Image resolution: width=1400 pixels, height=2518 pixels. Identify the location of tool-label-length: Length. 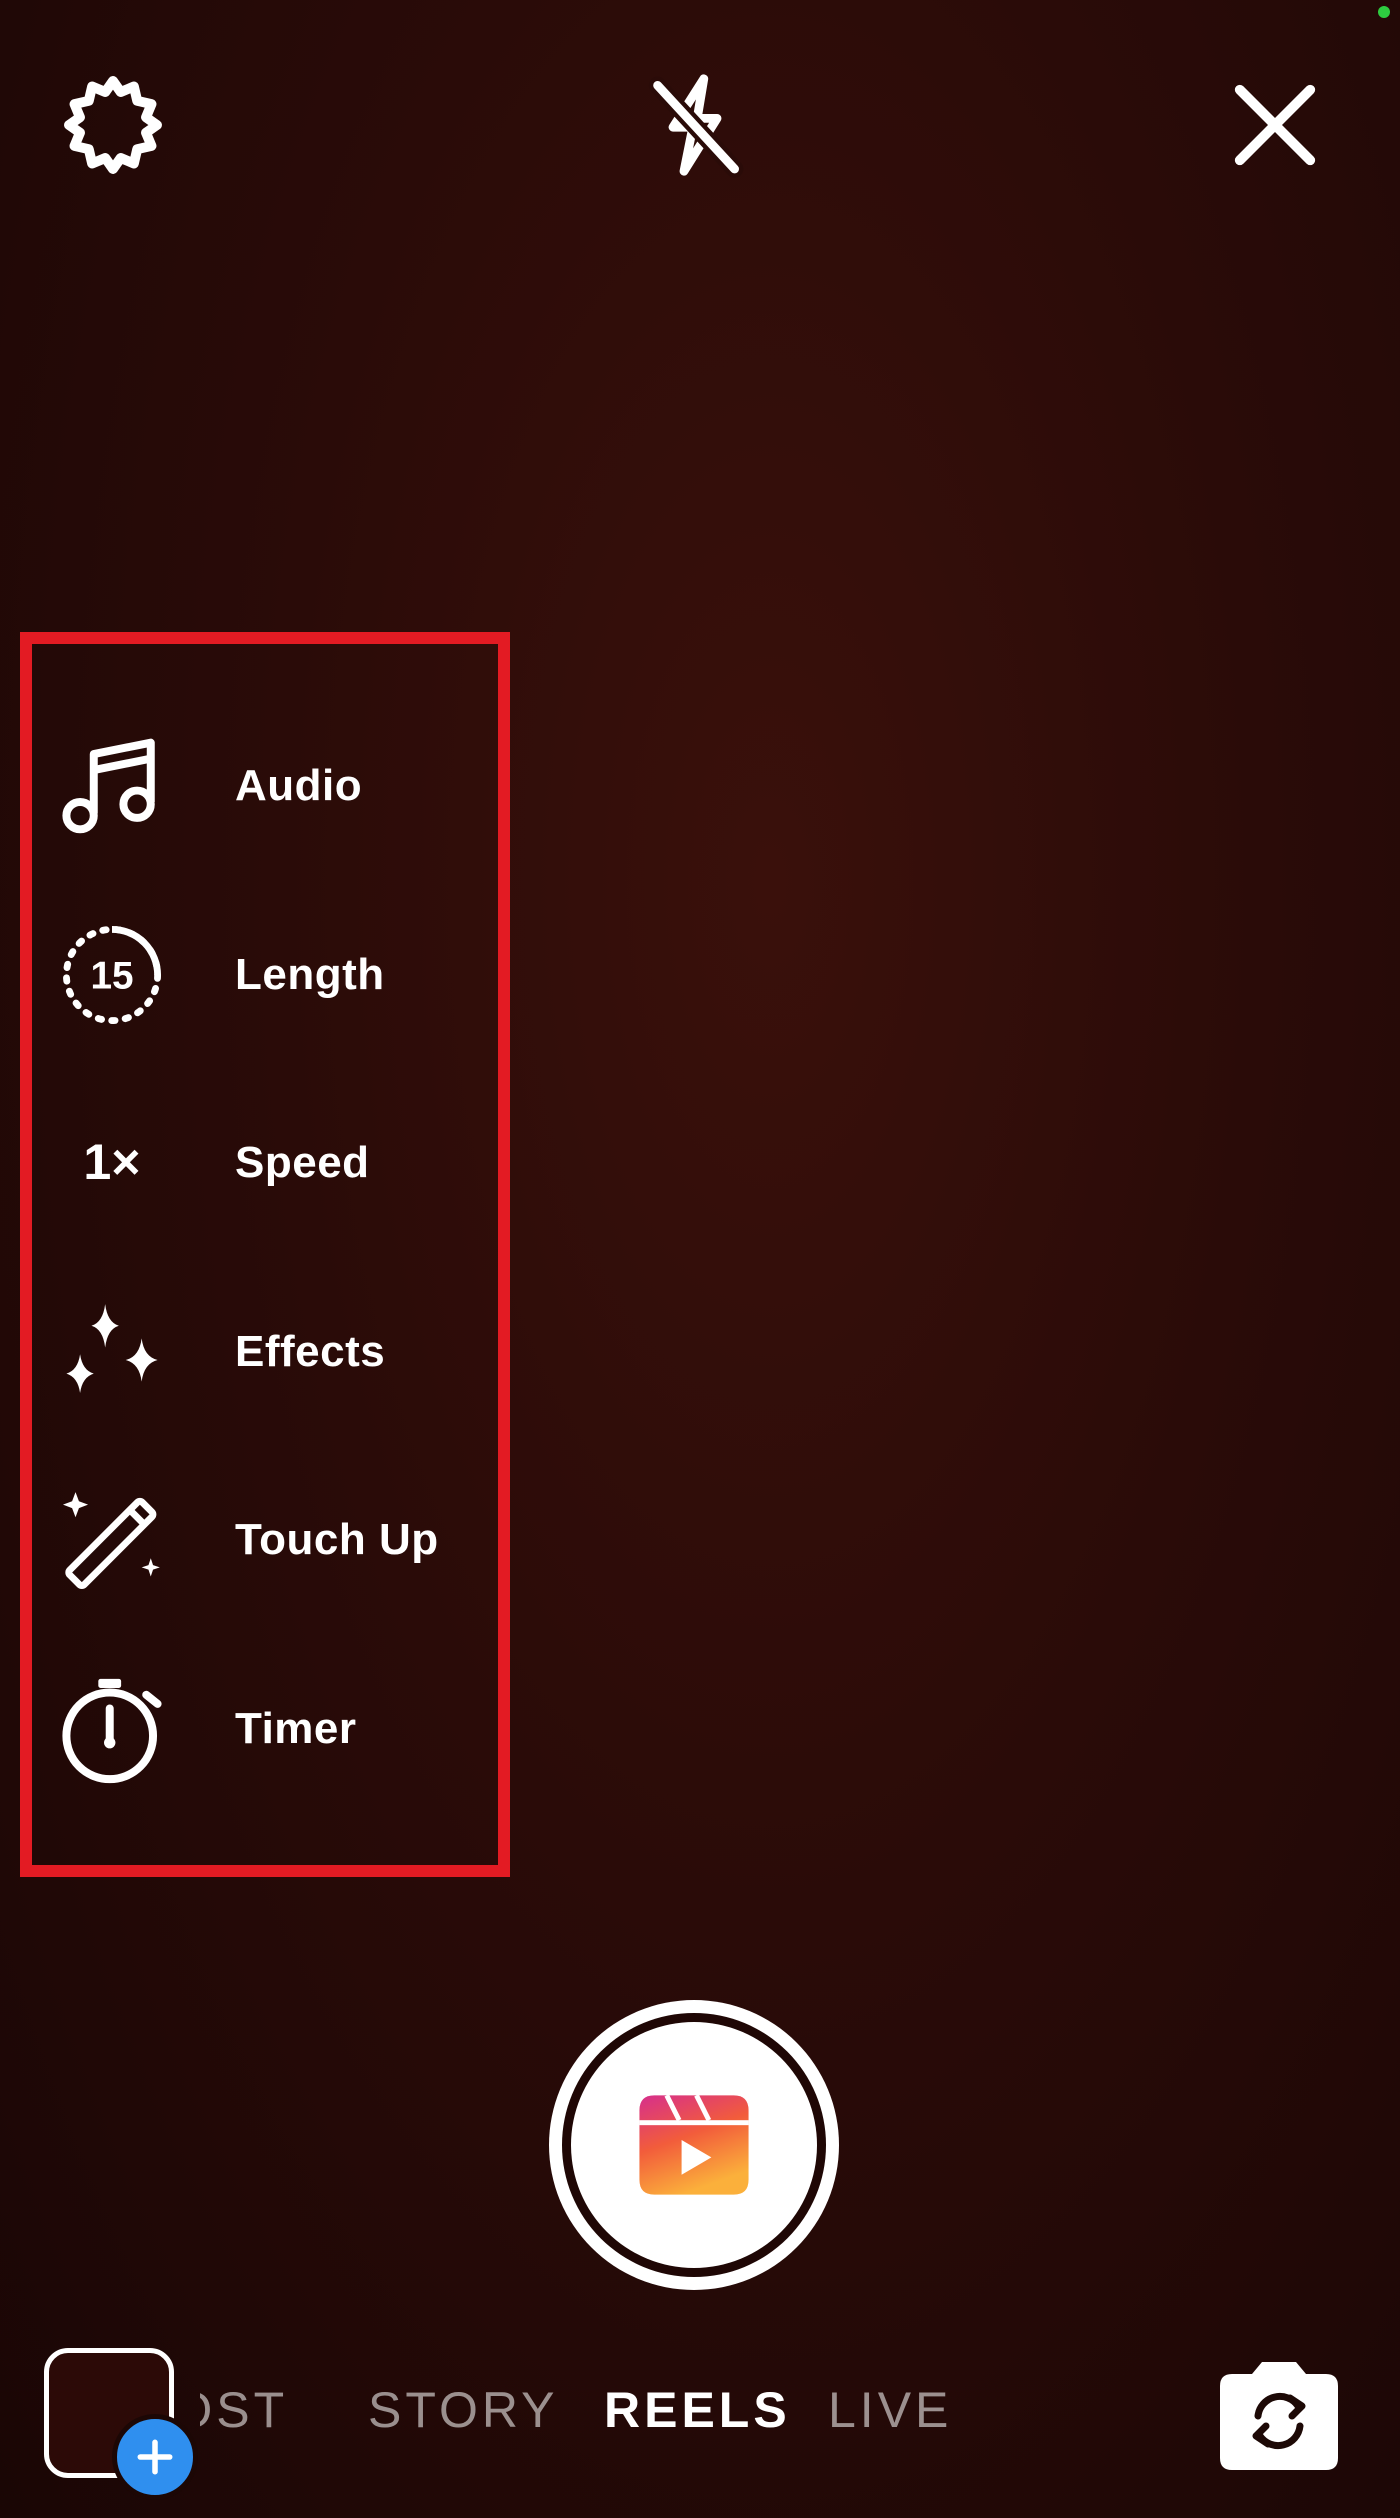
(310, 974).